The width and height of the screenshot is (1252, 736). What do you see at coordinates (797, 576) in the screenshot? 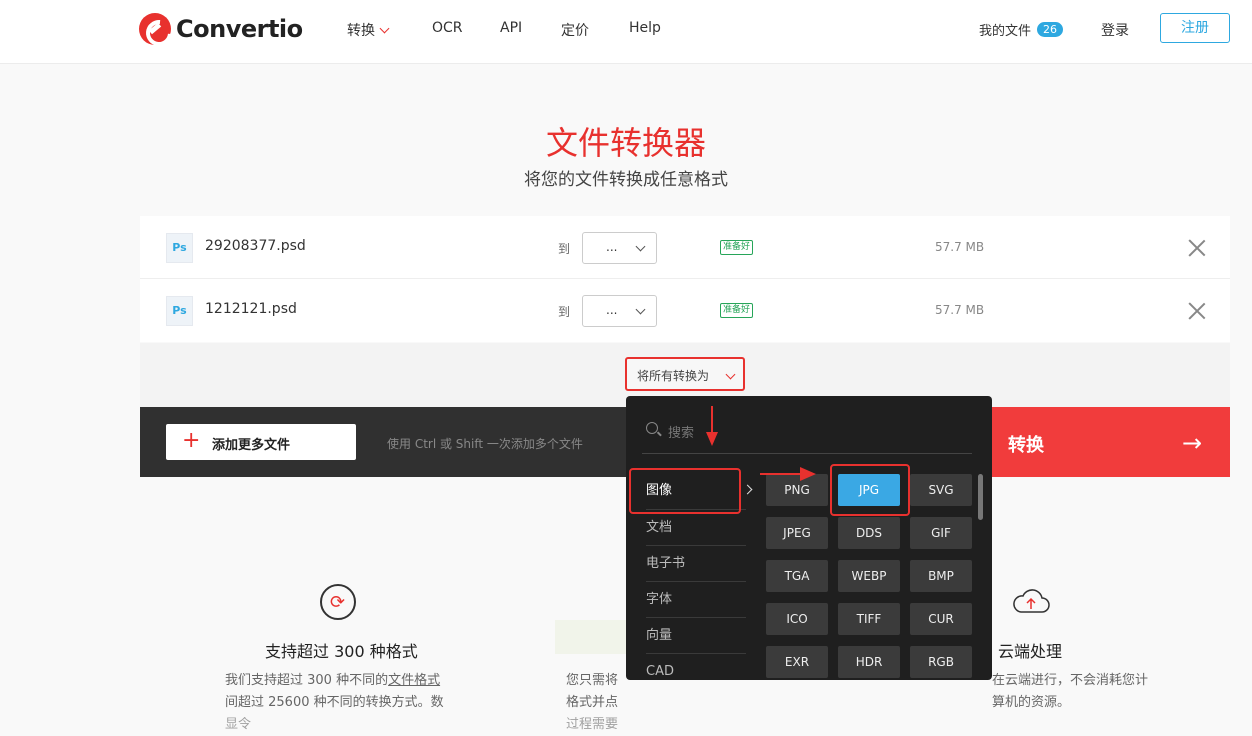
I see `format-tga: TGA` at bounding box center [797, 576].